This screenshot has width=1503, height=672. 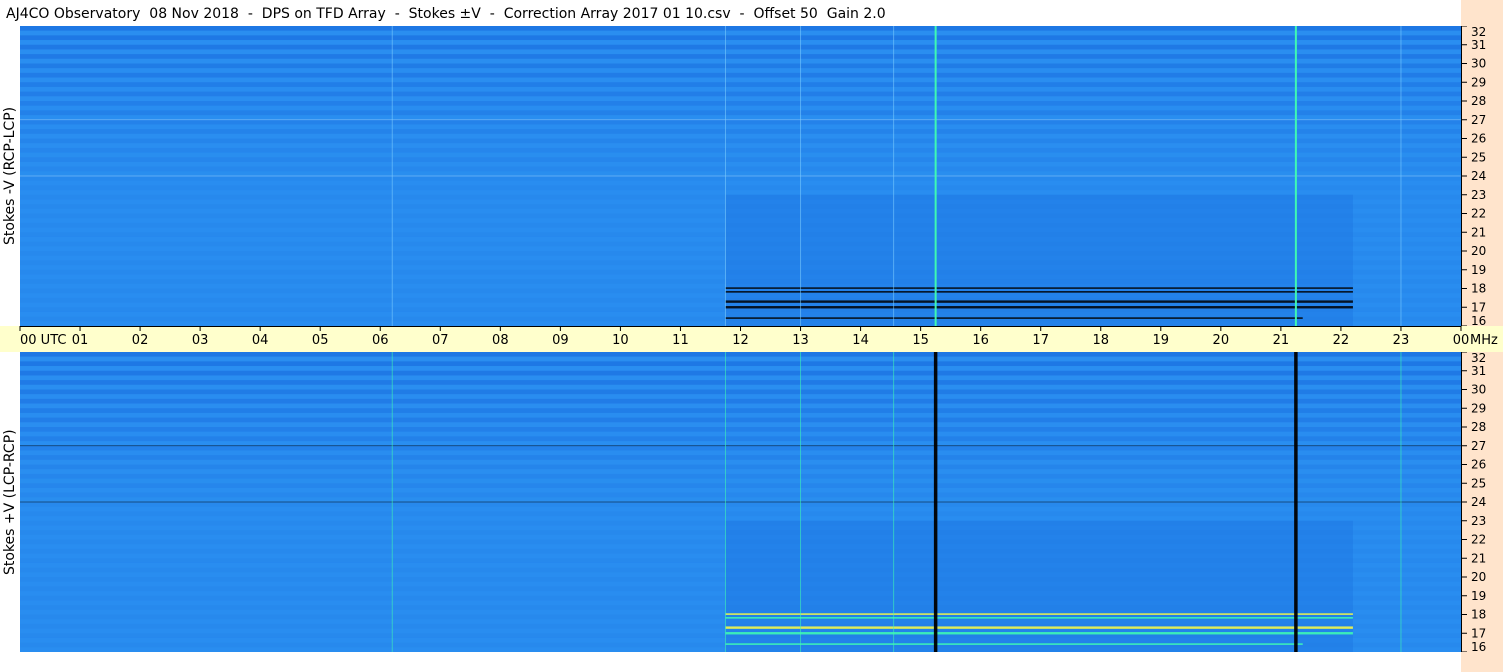 I want to click on time-tick-label: 14, so click(x=860, y=340).